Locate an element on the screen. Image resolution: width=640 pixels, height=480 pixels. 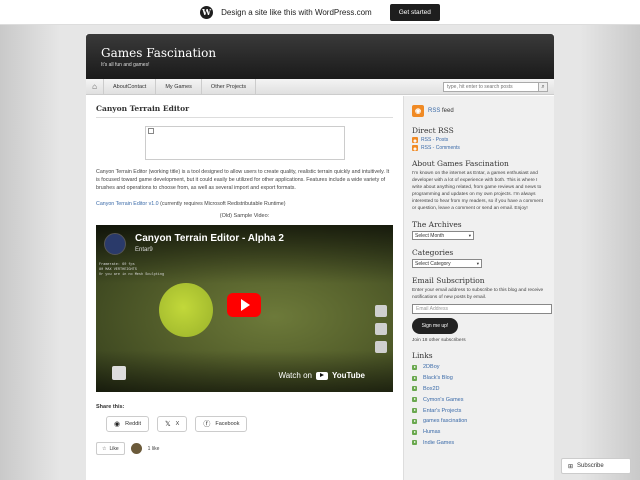
star-icon: ☆ is located at coordinates (104, 448).